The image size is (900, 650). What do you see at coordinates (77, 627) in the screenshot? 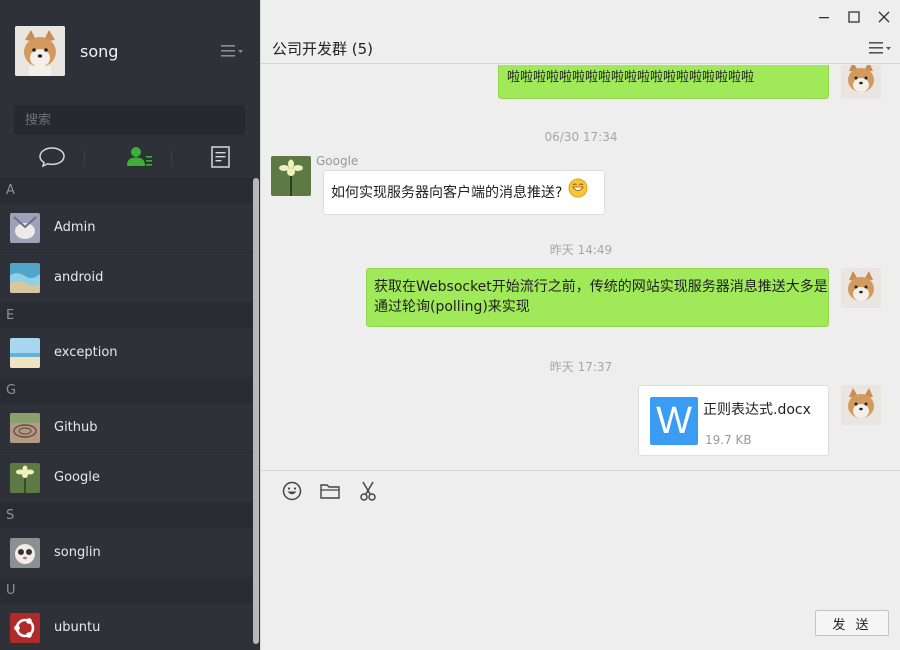
I see `contact-name: ubuntu` at bounding box center [77, 627].